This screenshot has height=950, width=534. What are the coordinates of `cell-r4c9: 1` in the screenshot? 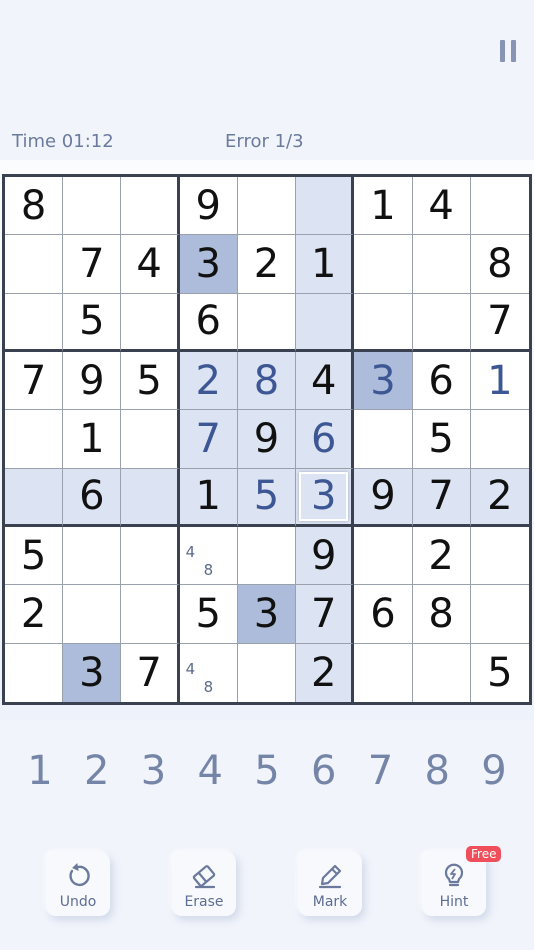 It's located at (499, 381).